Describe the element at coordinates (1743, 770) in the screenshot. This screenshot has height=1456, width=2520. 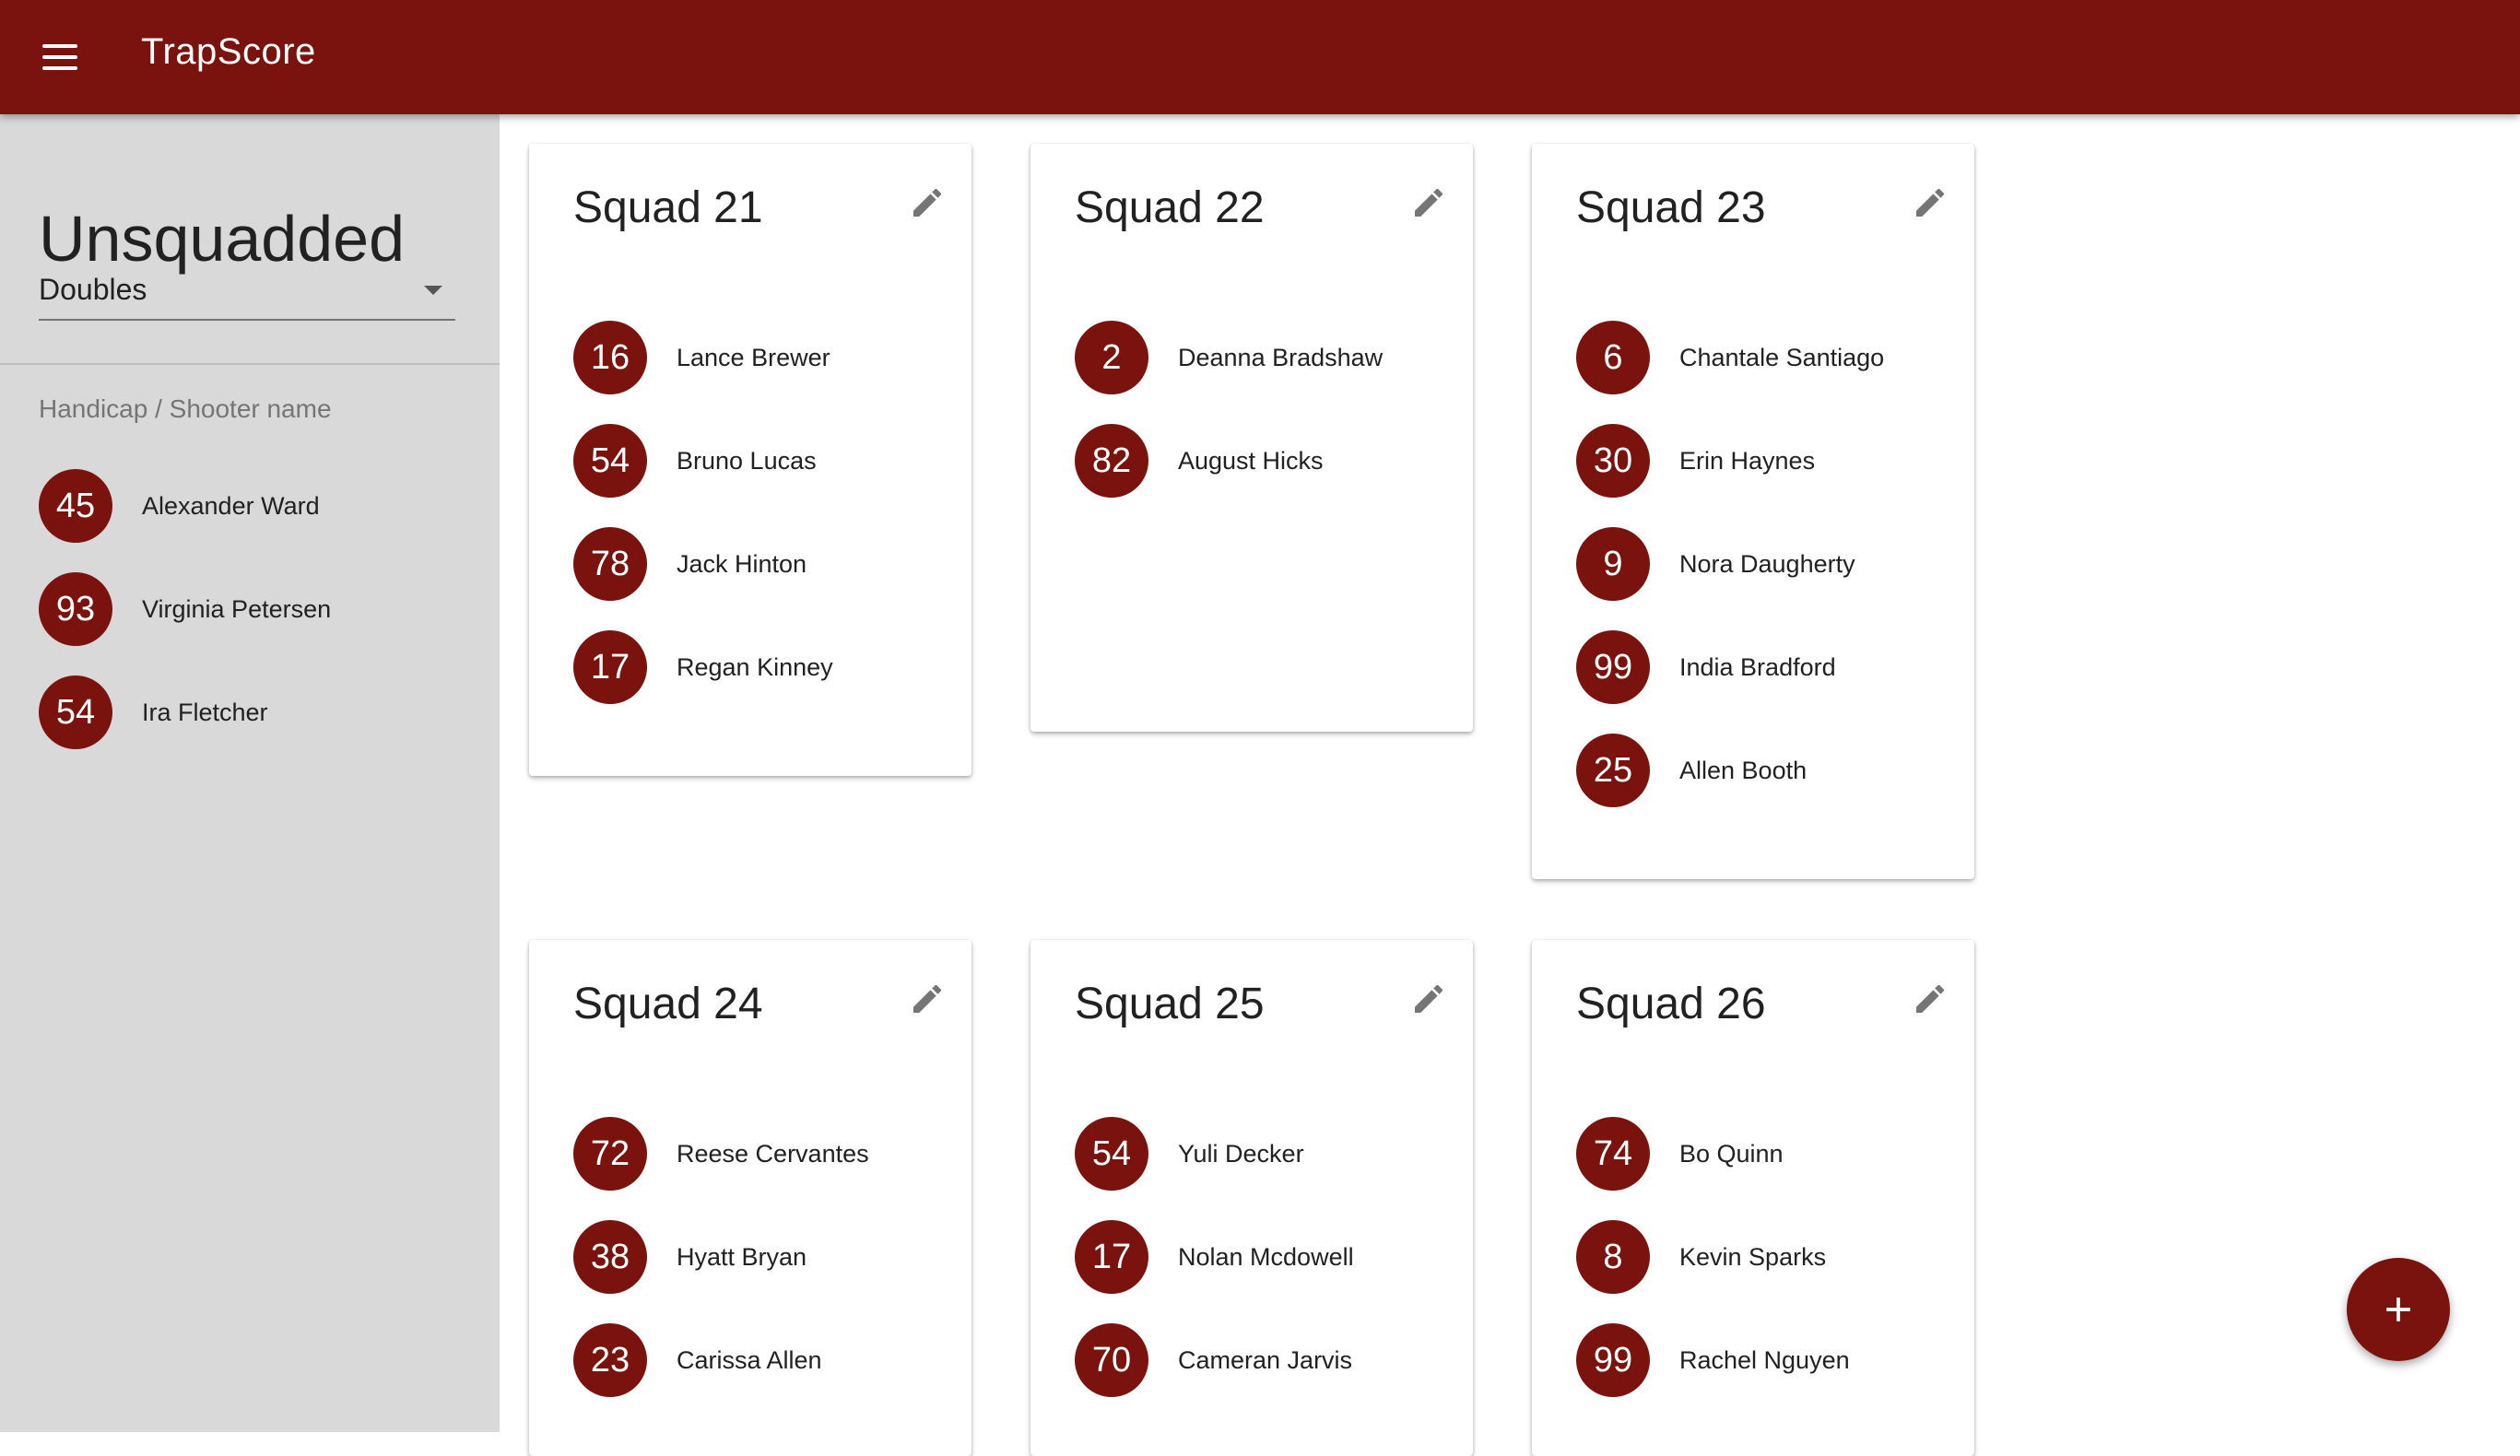
I see `shooter-name: Allen Booth` at that location.